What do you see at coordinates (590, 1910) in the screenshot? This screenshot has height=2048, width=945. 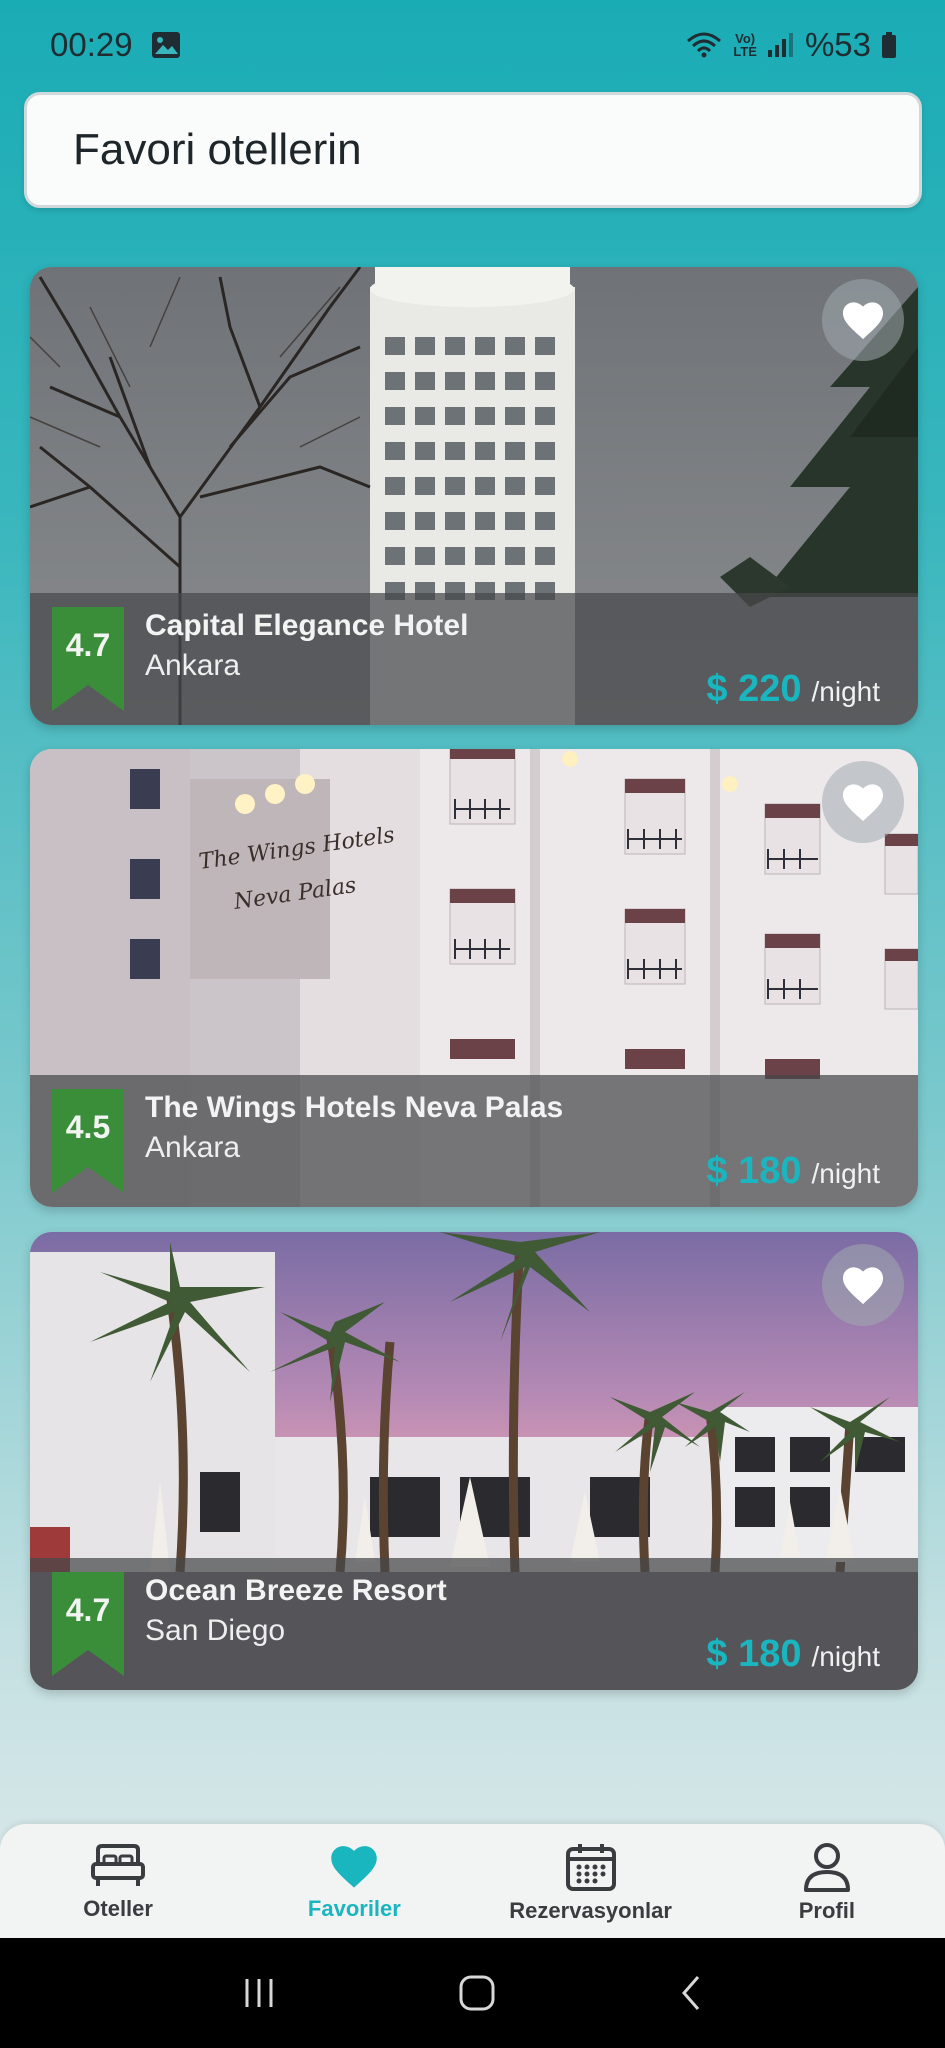 I see `nav-label: Rezervasyonlar` at bounding box center [590, 1910].